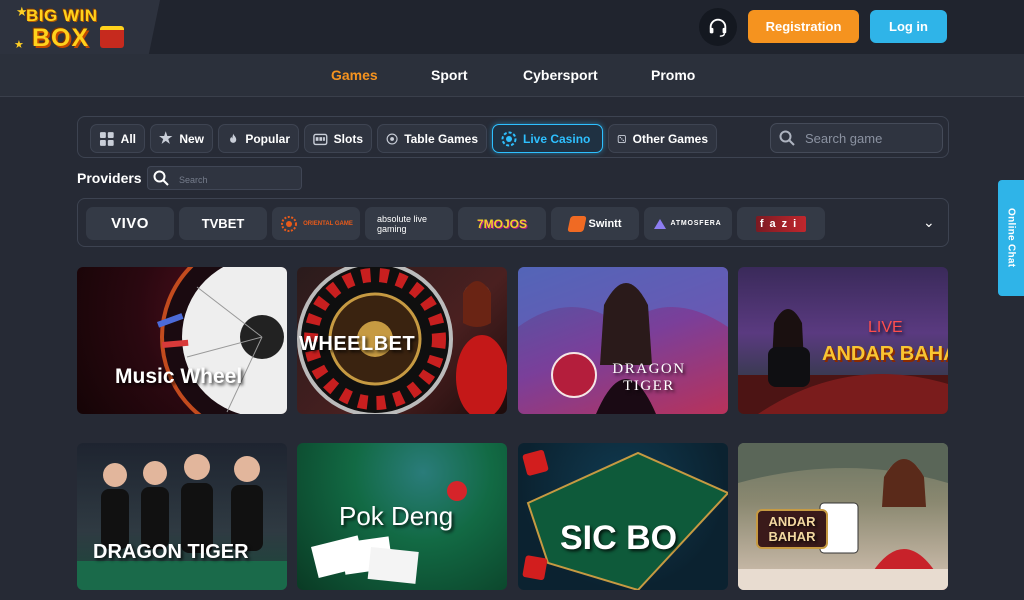 The height and width of the screenshot is (600, 1024). What do you see at coordinates (328, 223) in the screenshot?
I see `provider-oriental-game-logo: ORIENTAL GAME` at bounding box center [328, 223].